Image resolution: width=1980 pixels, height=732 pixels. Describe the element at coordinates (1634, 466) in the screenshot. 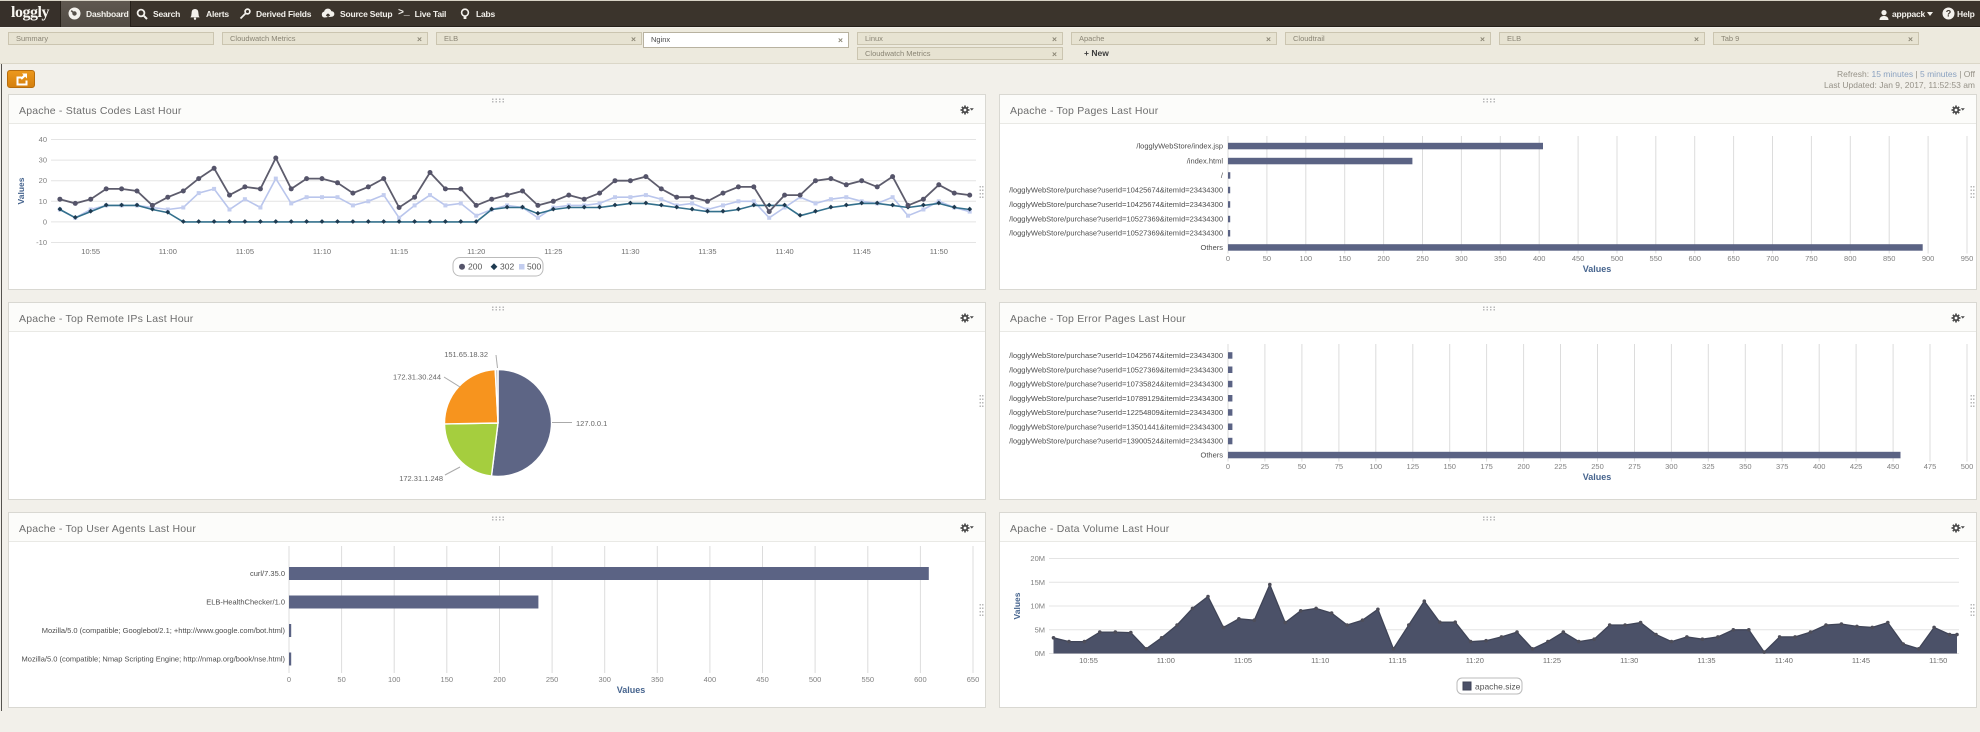

I see `svg-text: 275` at that location.